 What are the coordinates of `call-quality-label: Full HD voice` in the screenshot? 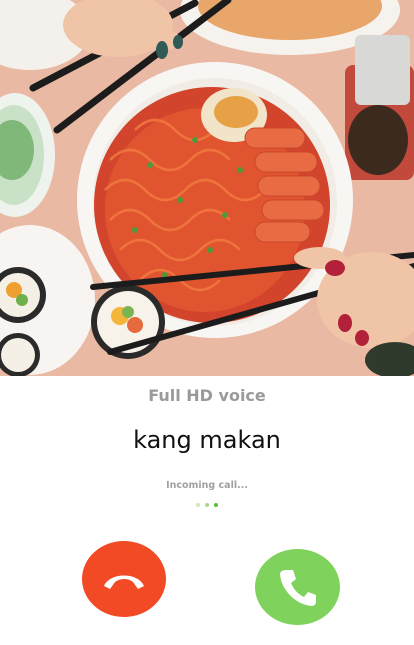 It's located at (207, 395).